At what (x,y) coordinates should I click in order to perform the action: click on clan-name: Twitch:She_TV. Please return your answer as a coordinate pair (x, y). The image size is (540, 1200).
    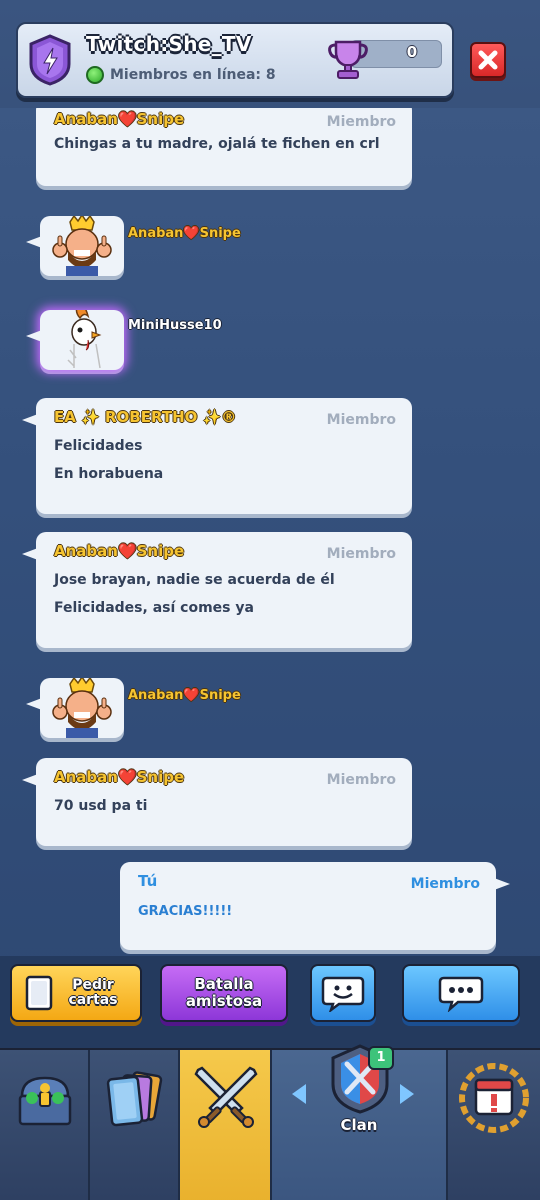
    Looking at the image, I should click on (169, 44).